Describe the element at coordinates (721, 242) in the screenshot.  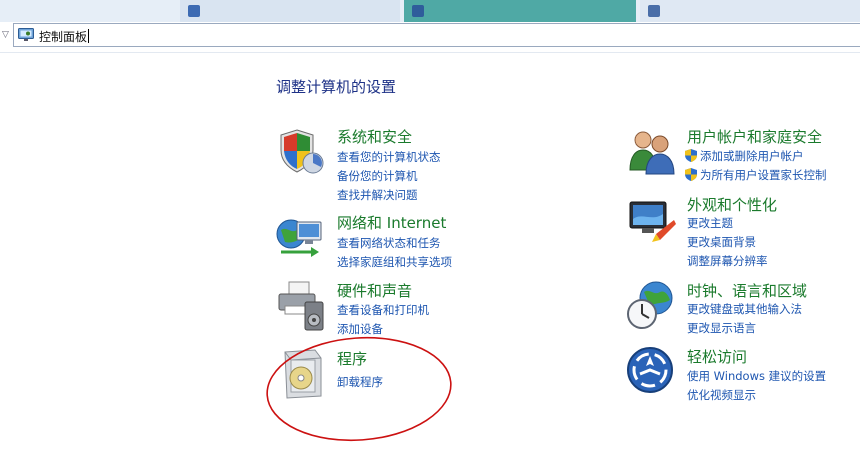
I see `link-change-background: 更改桌面背景` at that location.